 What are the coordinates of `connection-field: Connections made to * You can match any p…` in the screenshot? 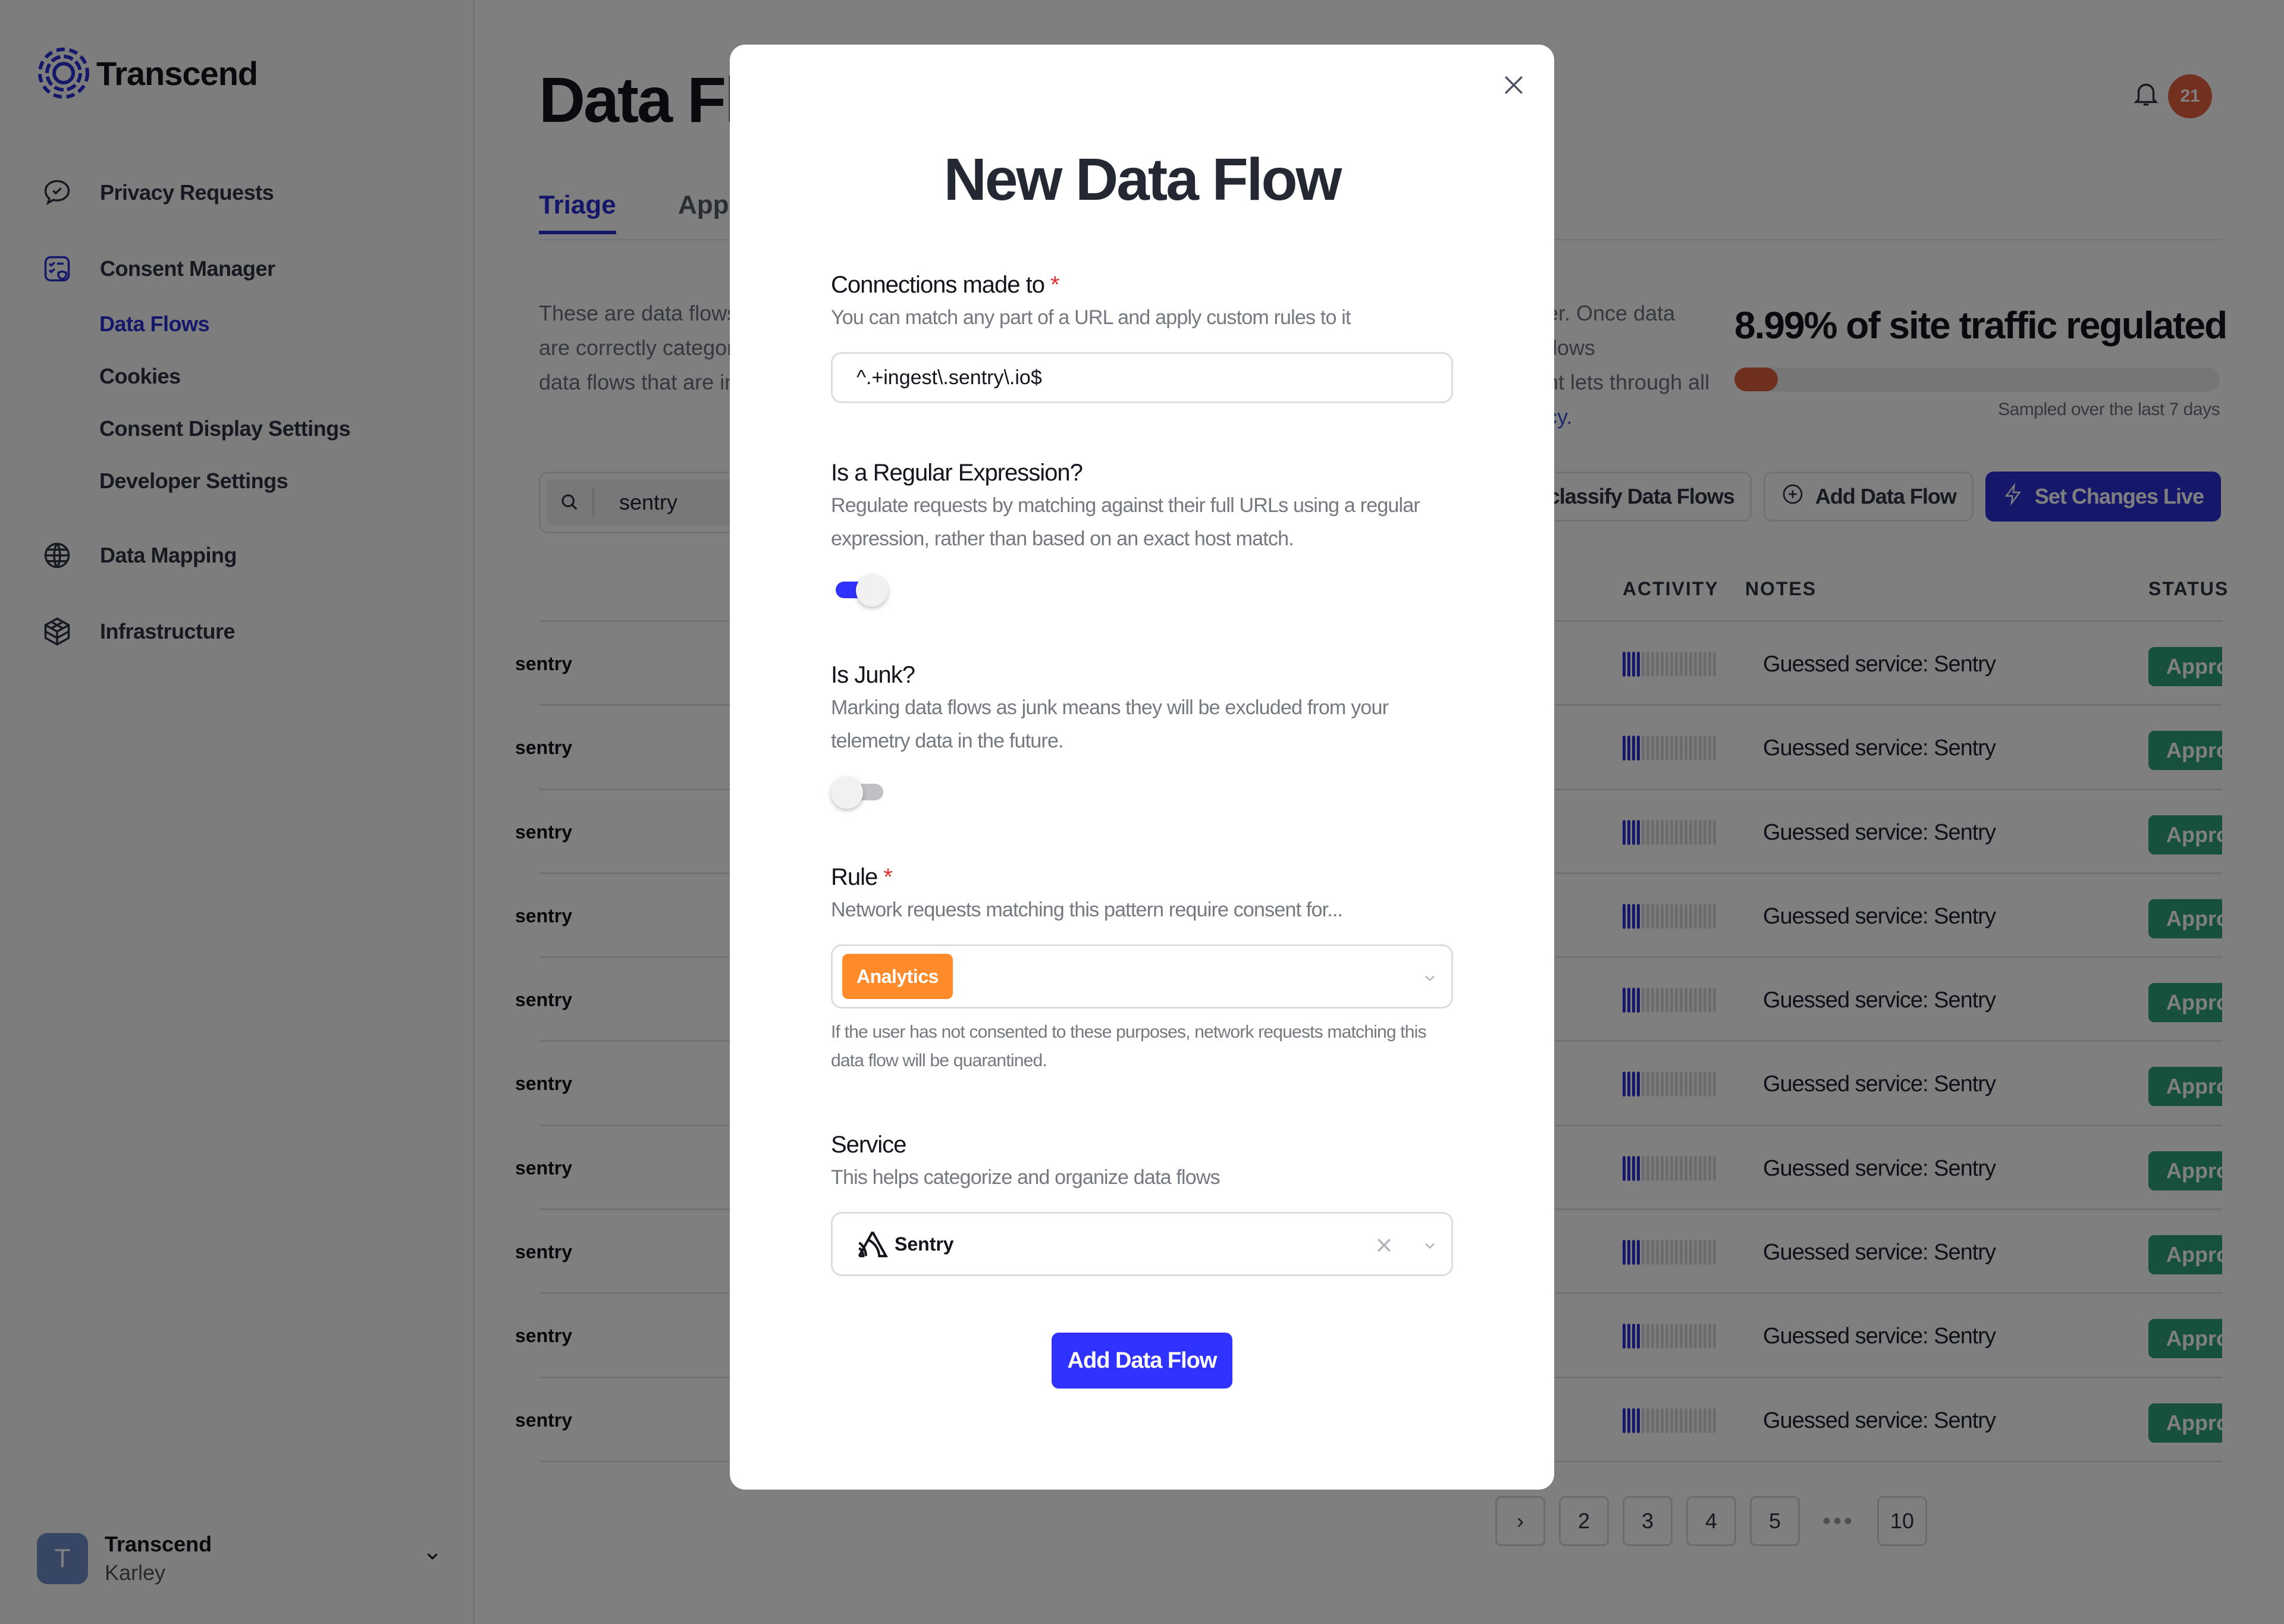 It's located at (1142, 337).